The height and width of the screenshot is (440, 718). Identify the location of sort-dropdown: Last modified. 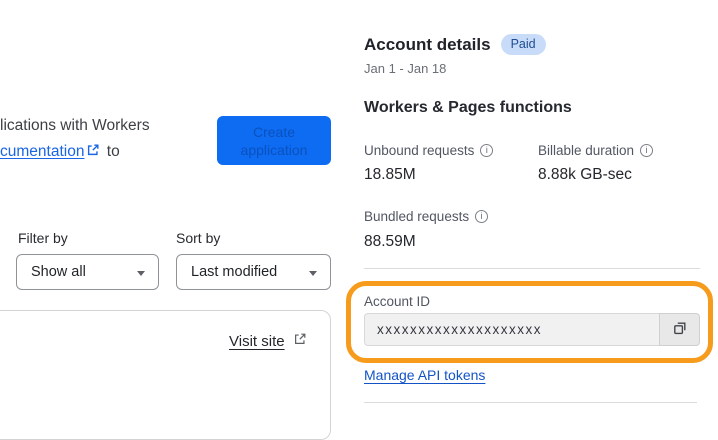
(253, 272).